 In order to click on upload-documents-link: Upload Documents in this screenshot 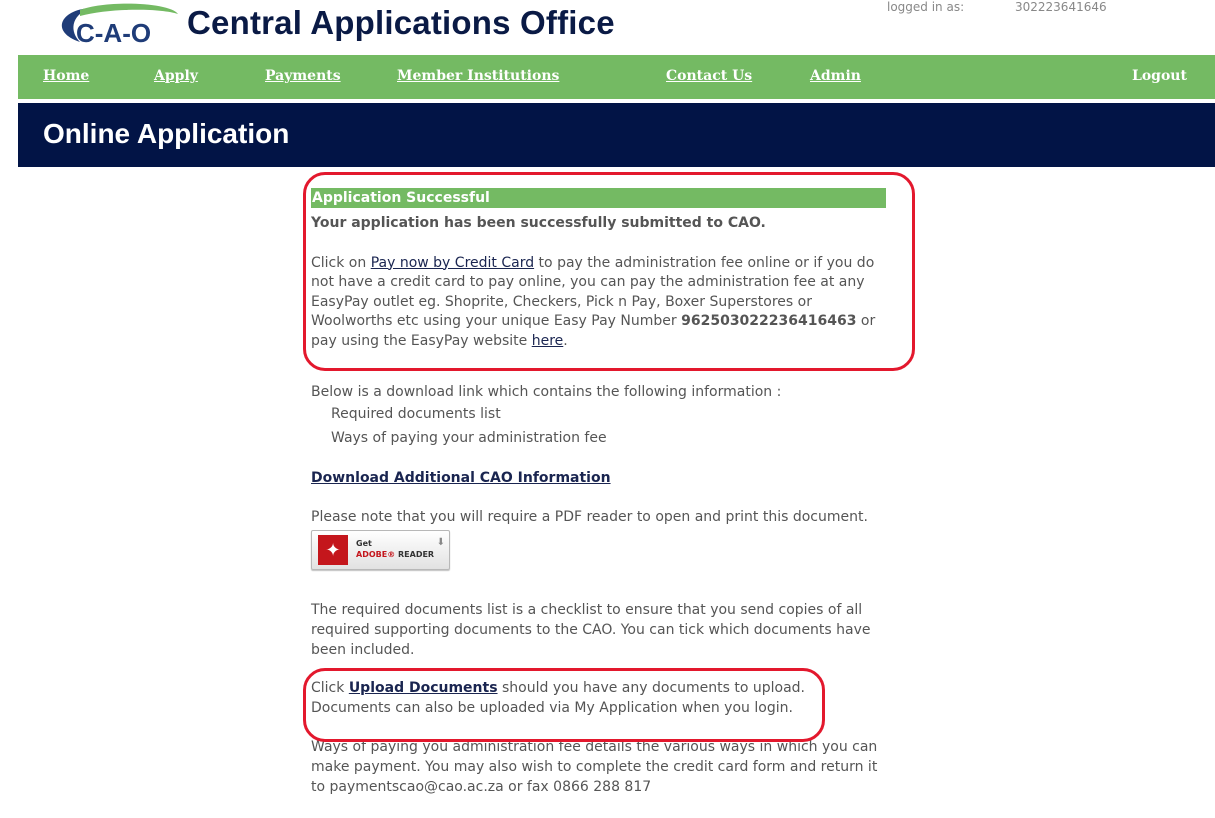, I will do `click(423, 688)`.